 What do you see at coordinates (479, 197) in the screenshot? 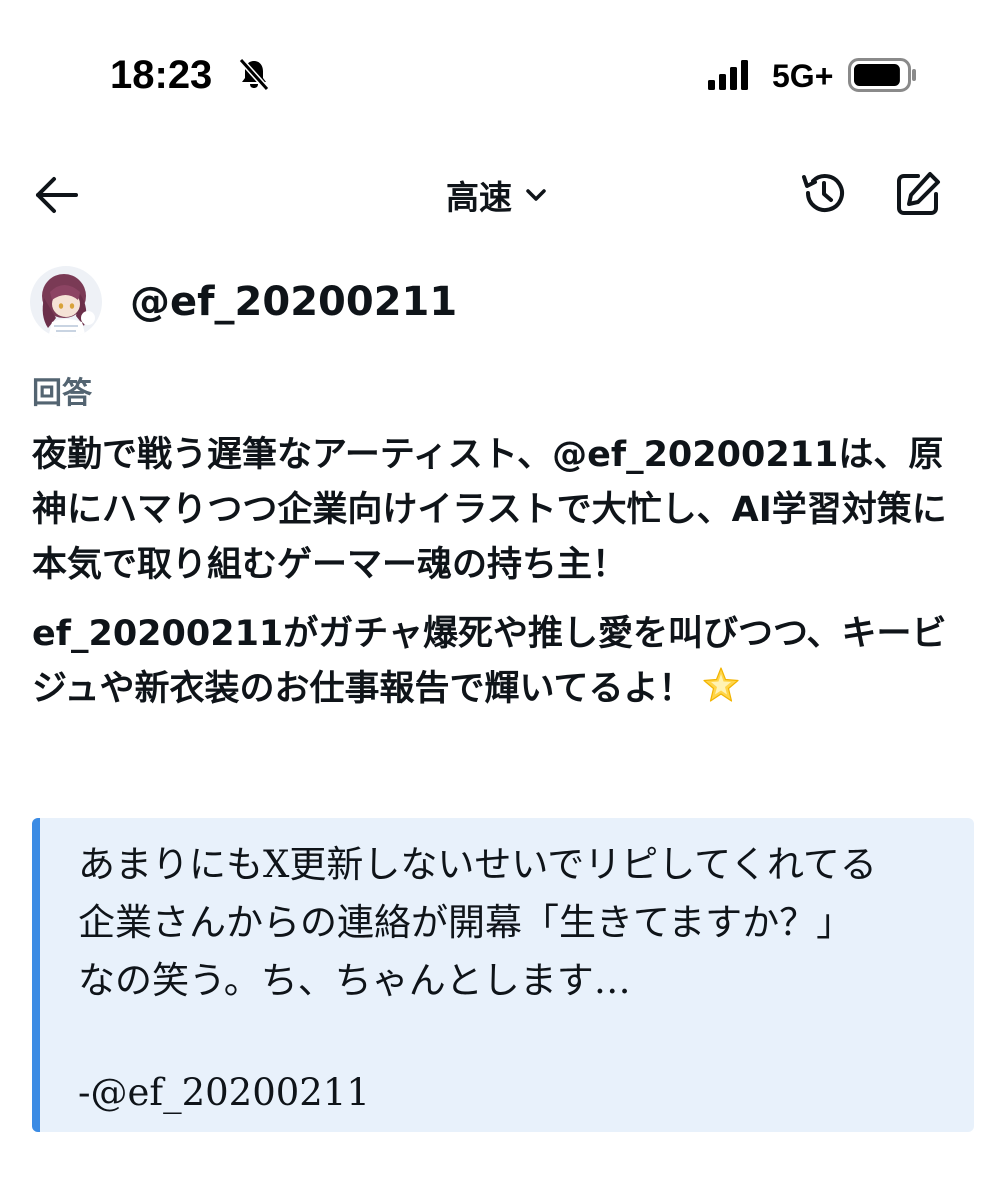
I see `mode-label: 高速` at bounding box center [479, 197].